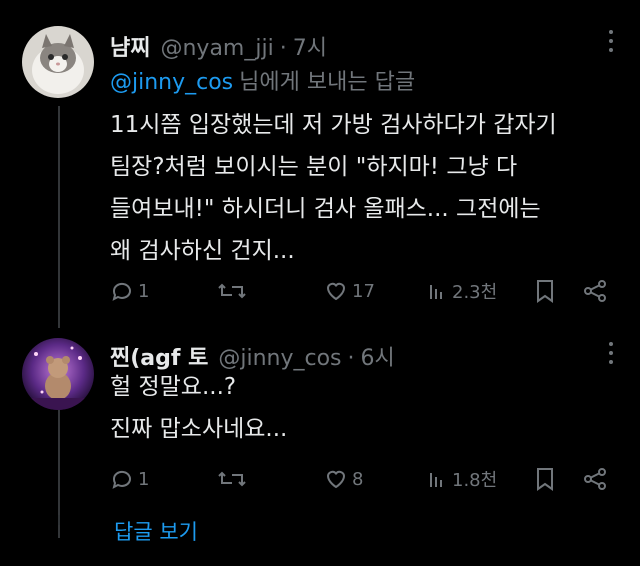 The height and width of the screenshot is (566, 640). I want to click on action-bar: 1 17 2.3천, so click(360, 291).